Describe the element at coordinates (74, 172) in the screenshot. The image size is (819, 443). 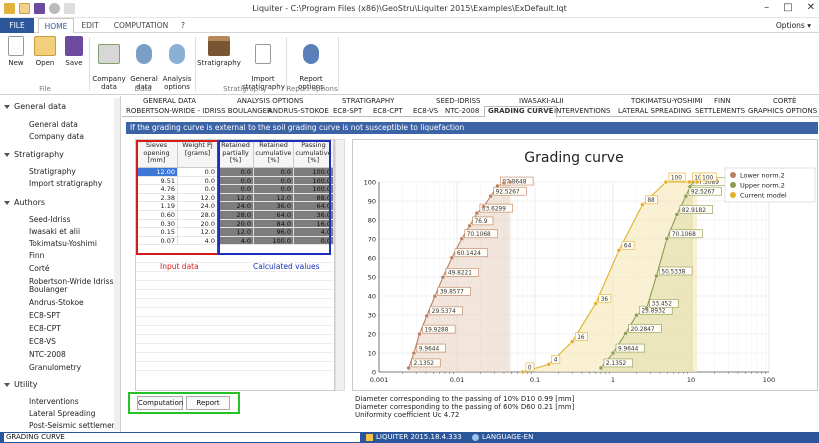
I see `sidebar-item-stratigraphy: Stratigraphy` at that location.